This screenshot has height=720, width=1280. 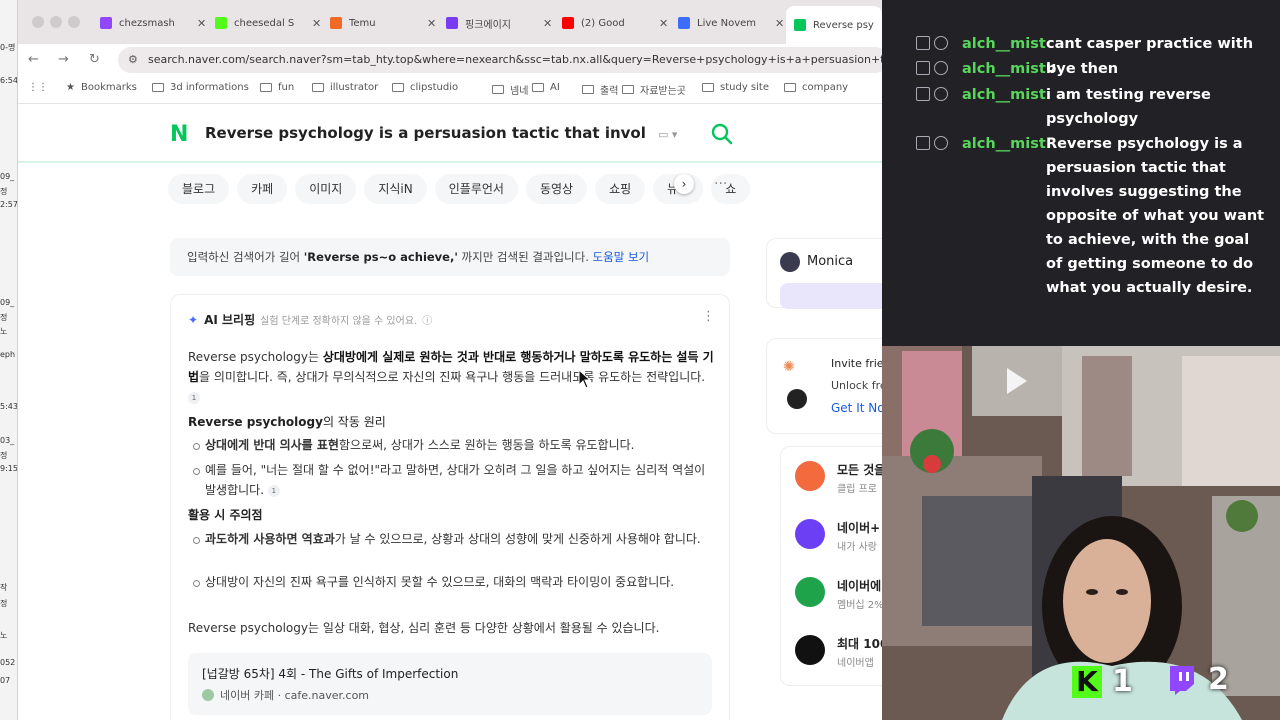 What do you see at coordinates (744, 87) in the screenshot?
I see `bookmark-label: study site` at bounding box center [744, 87].